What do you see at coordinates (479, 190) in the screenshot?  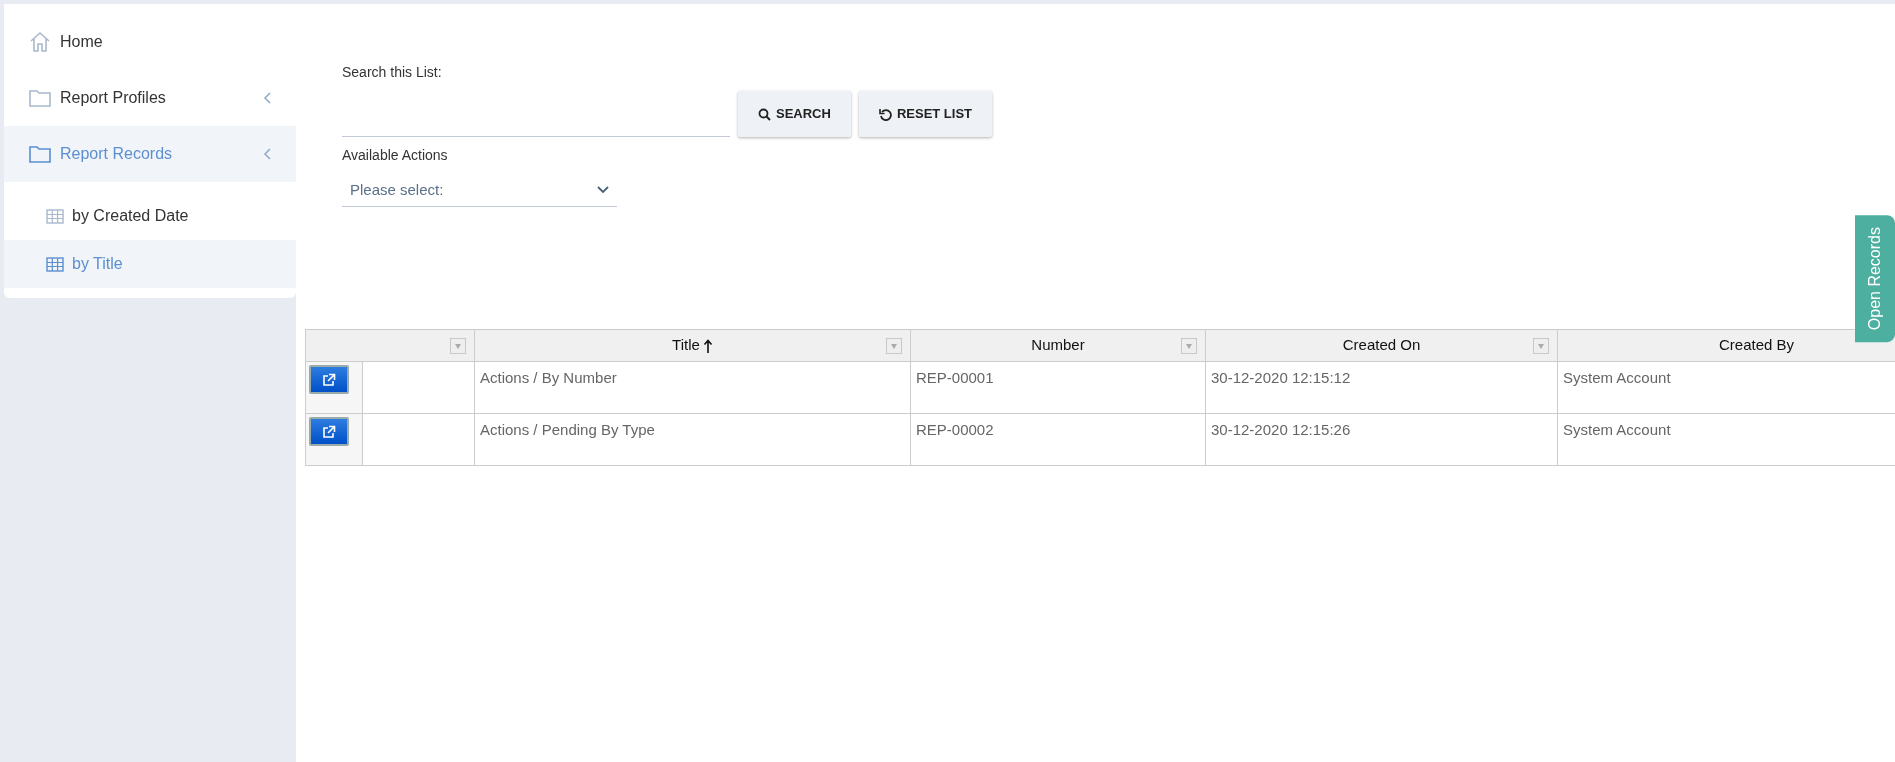 I see `actions-dropdown: Please select:` at bounding box center [479, 190].